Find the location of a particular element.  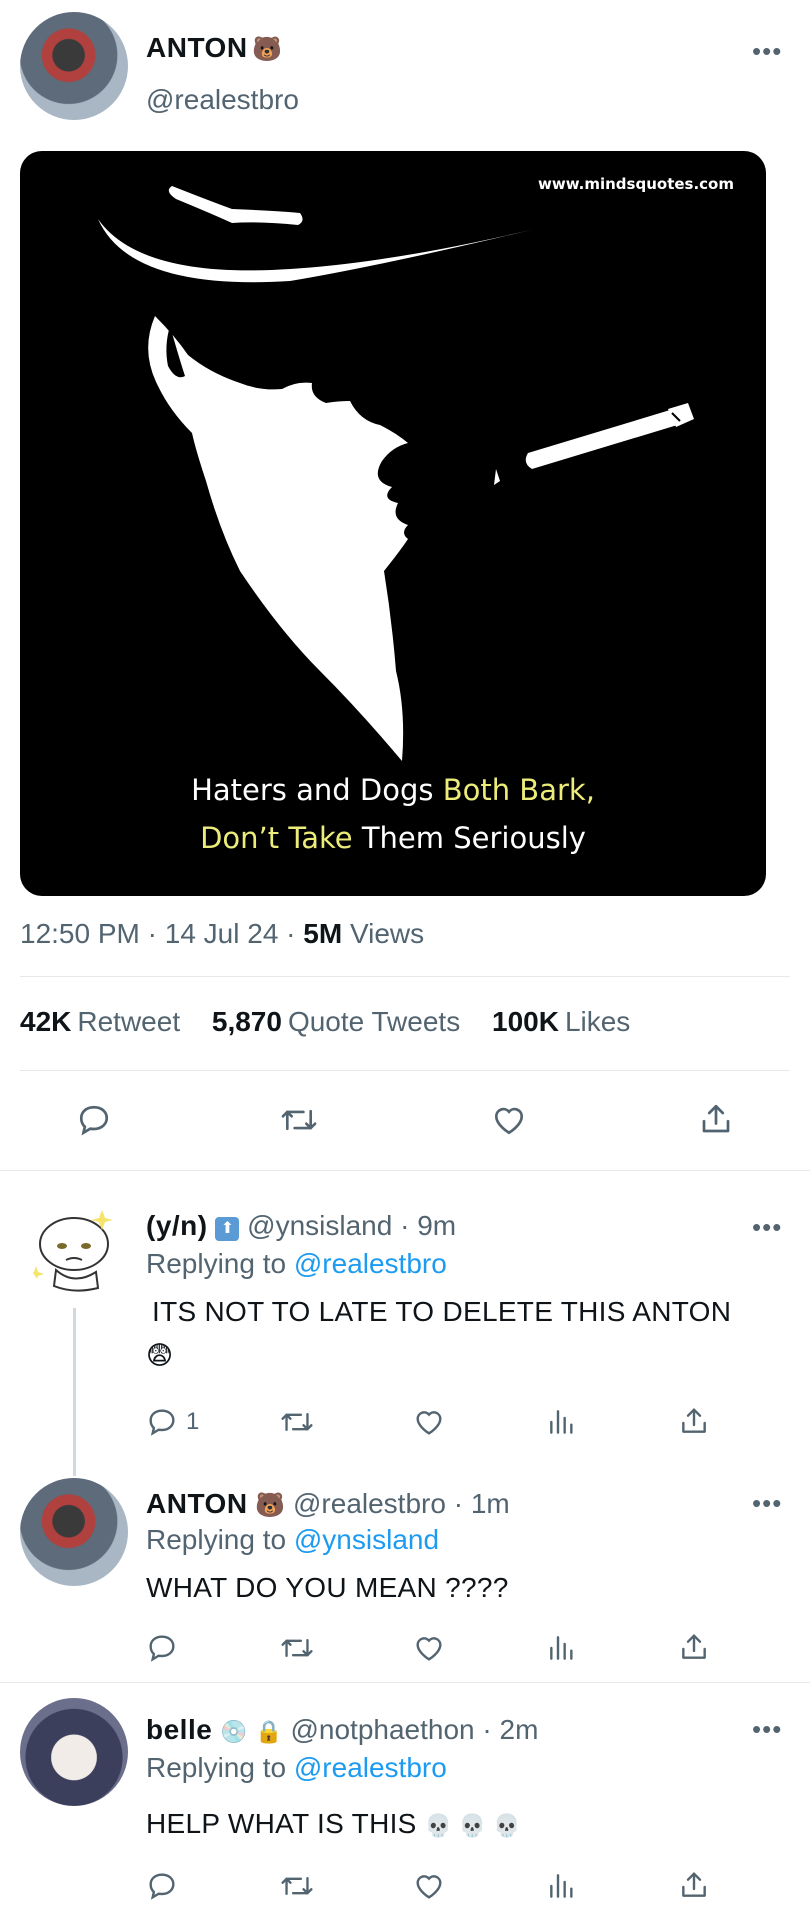

reply-3-replying-to: Replying to @realestbro is located at coordinates (296, 1767).